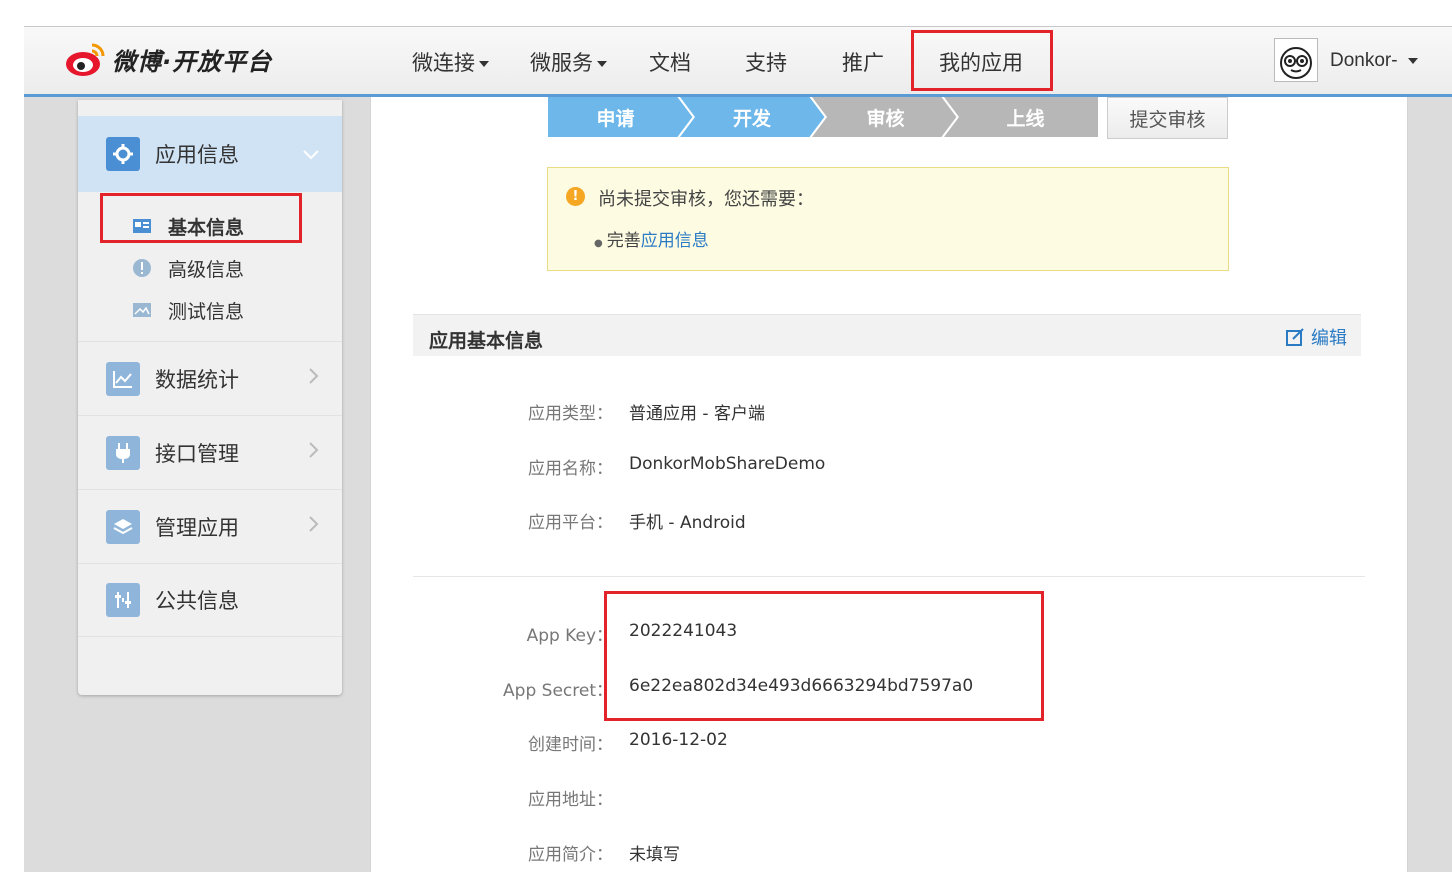 The image size is (1452, 872). Describe the element at coordinates (823, 117) in the screenshot. I see `progress-steps: 申请 开发 审核 上线` at that location.